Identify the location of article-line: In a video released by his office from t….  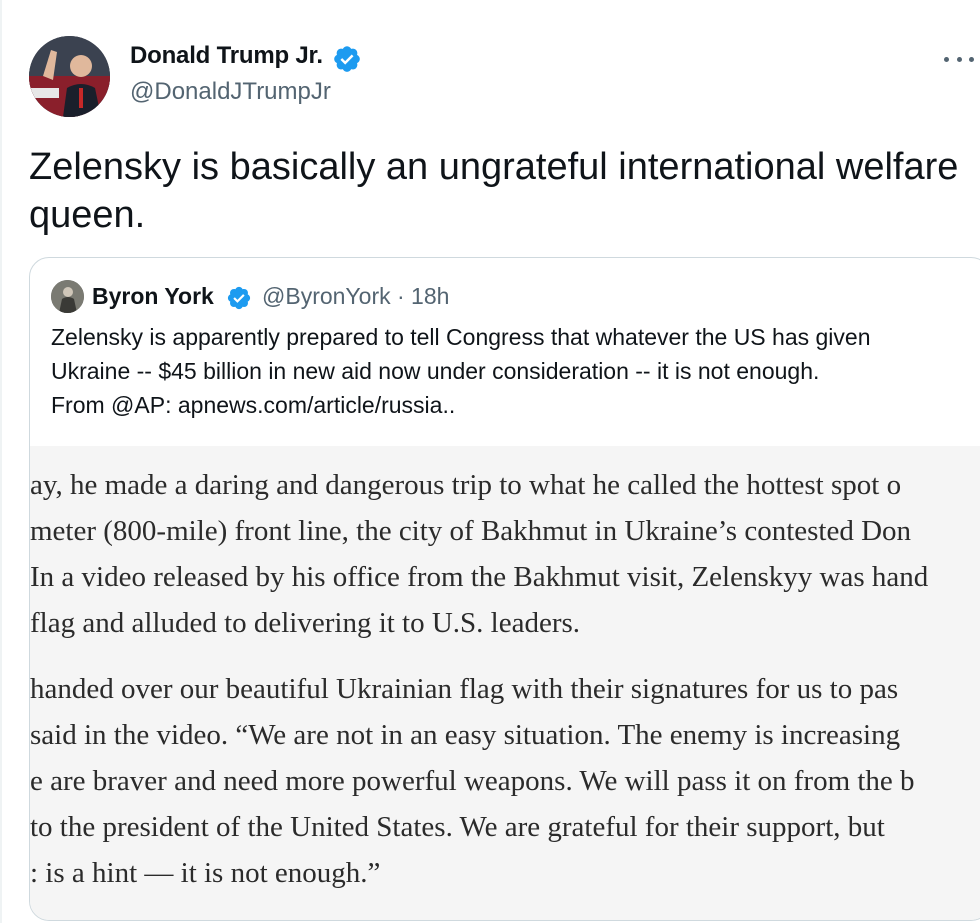
(479, 577).